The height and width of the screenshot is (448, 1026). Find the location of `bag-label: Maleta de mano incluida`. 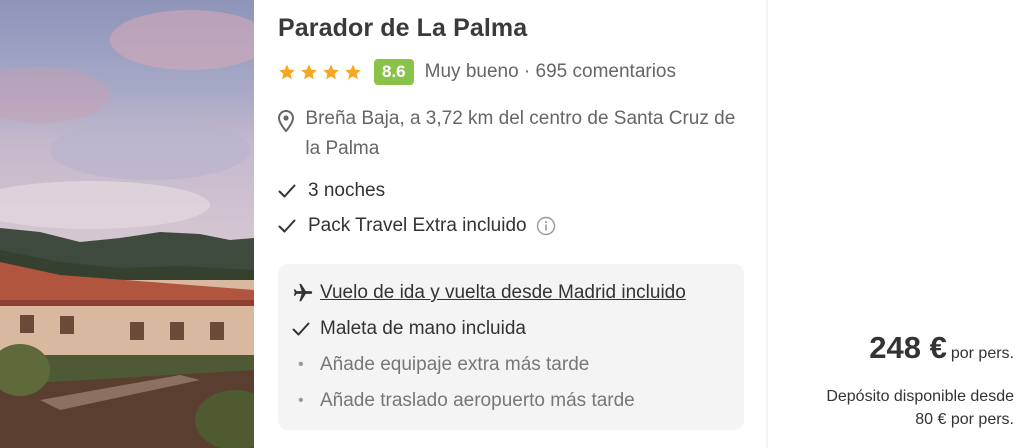

bag-label: Maleta de mano incluida is located at coordinates (423, 328).